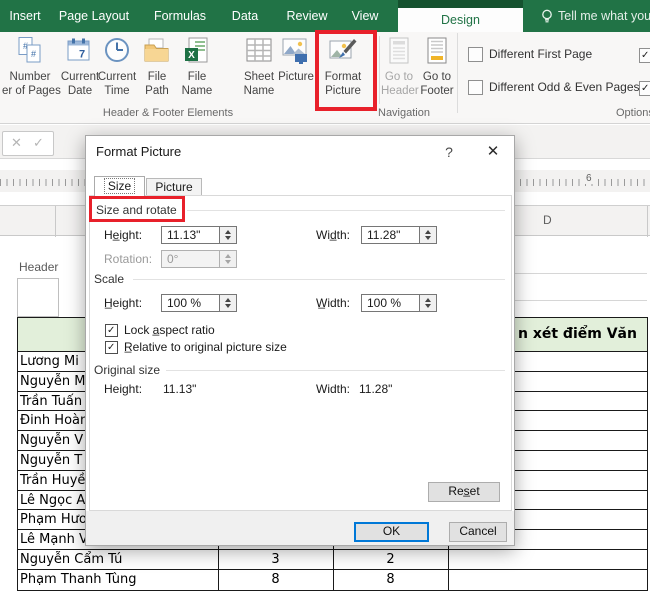 The width and height of the screenshot is (650, 591). What do you see at coordinates (384, 303) in the screenshot?
I see `scale-width-value: 100 %` at bounding box center [384, 303].